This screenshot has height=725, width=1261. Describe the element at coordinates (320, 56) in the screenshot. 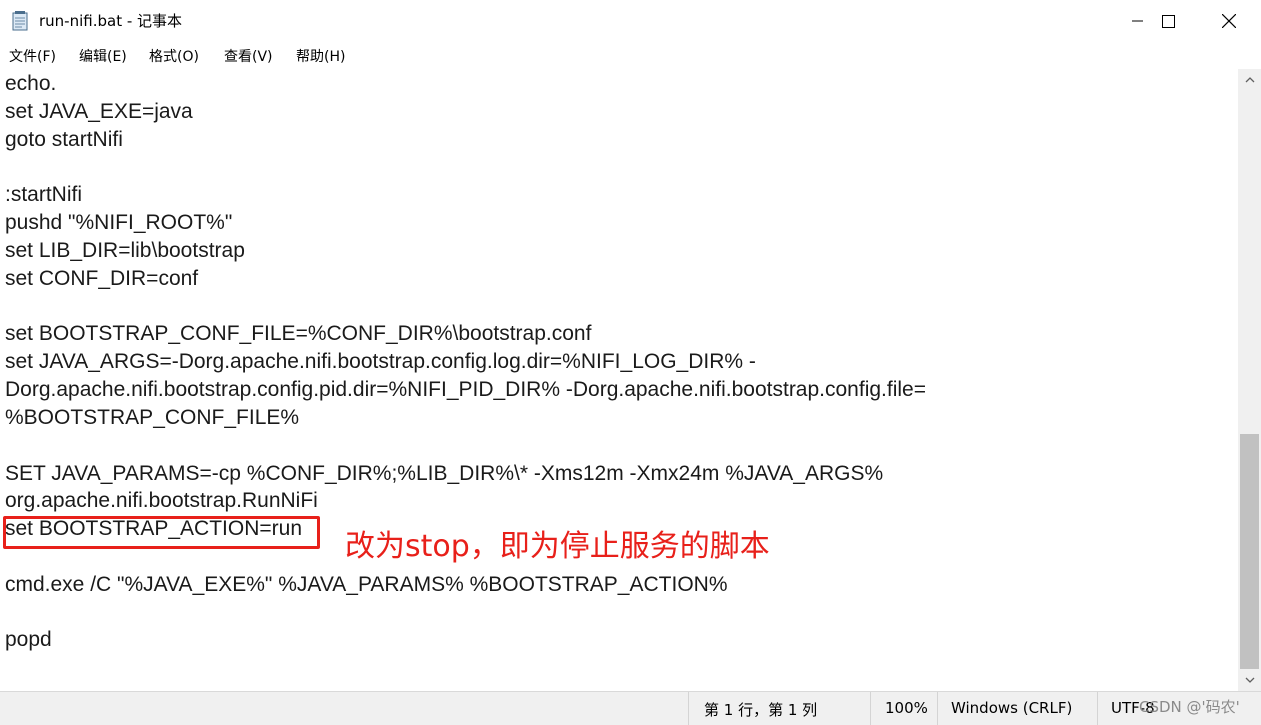

I see `menu-help: 帮助(H)` at that location.